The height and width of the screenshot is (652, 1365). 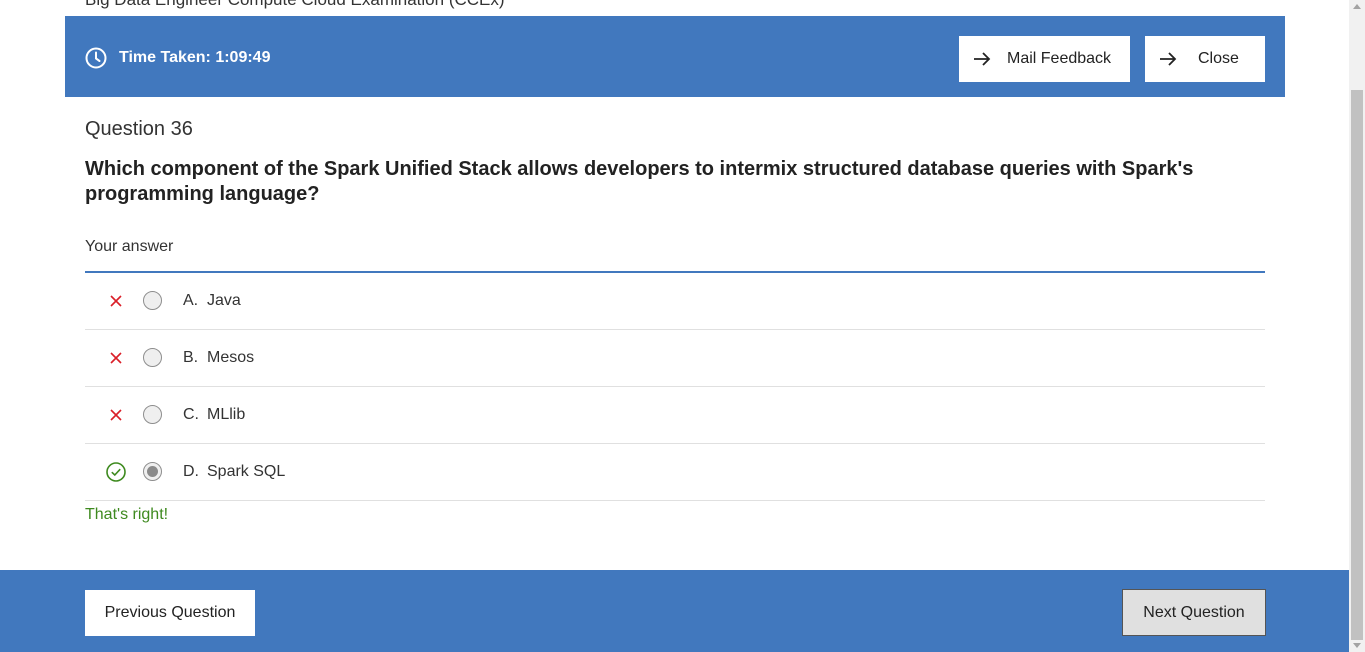 I want to click on option-letter: D., so click(x=191, y=471).